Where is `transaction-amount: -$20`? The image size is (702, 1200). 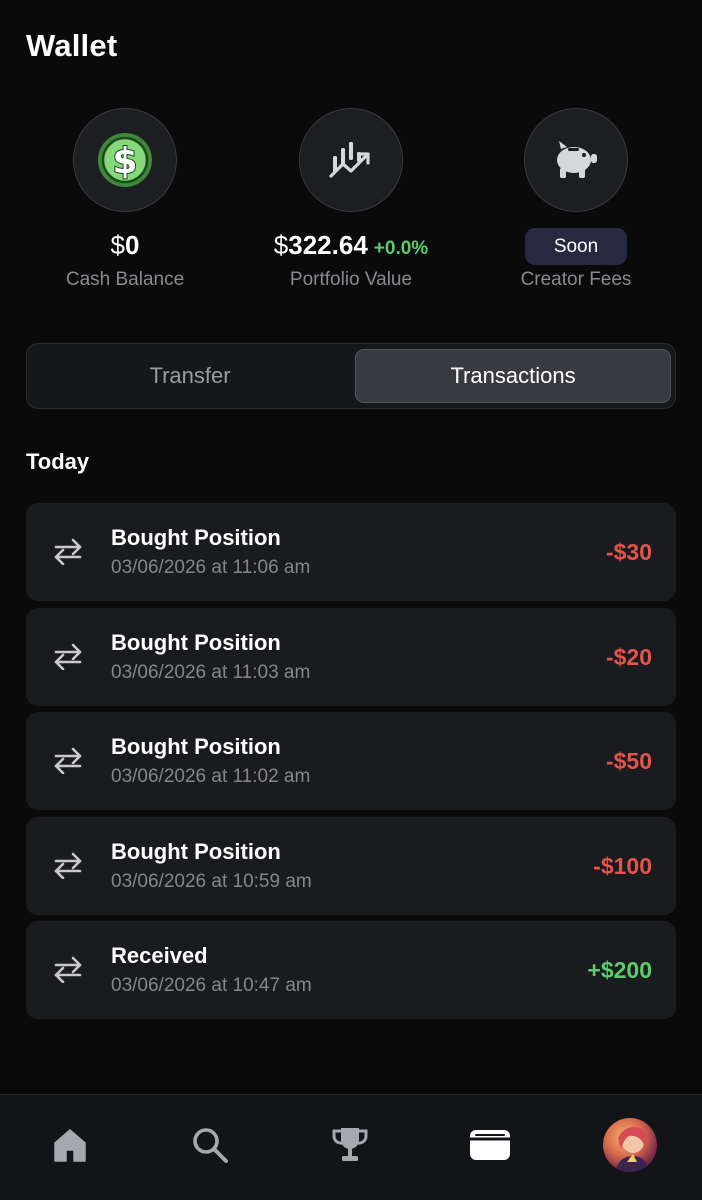
transaction-amount: -$20 is located at coordinates (628, 656).